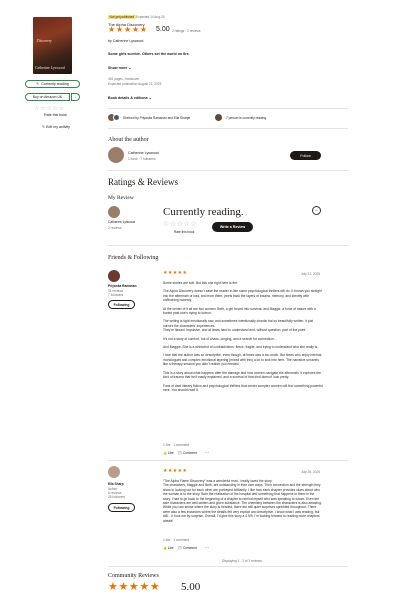  I want to click on ratings-heading: Ratings & Reviews, so click(143, 182).